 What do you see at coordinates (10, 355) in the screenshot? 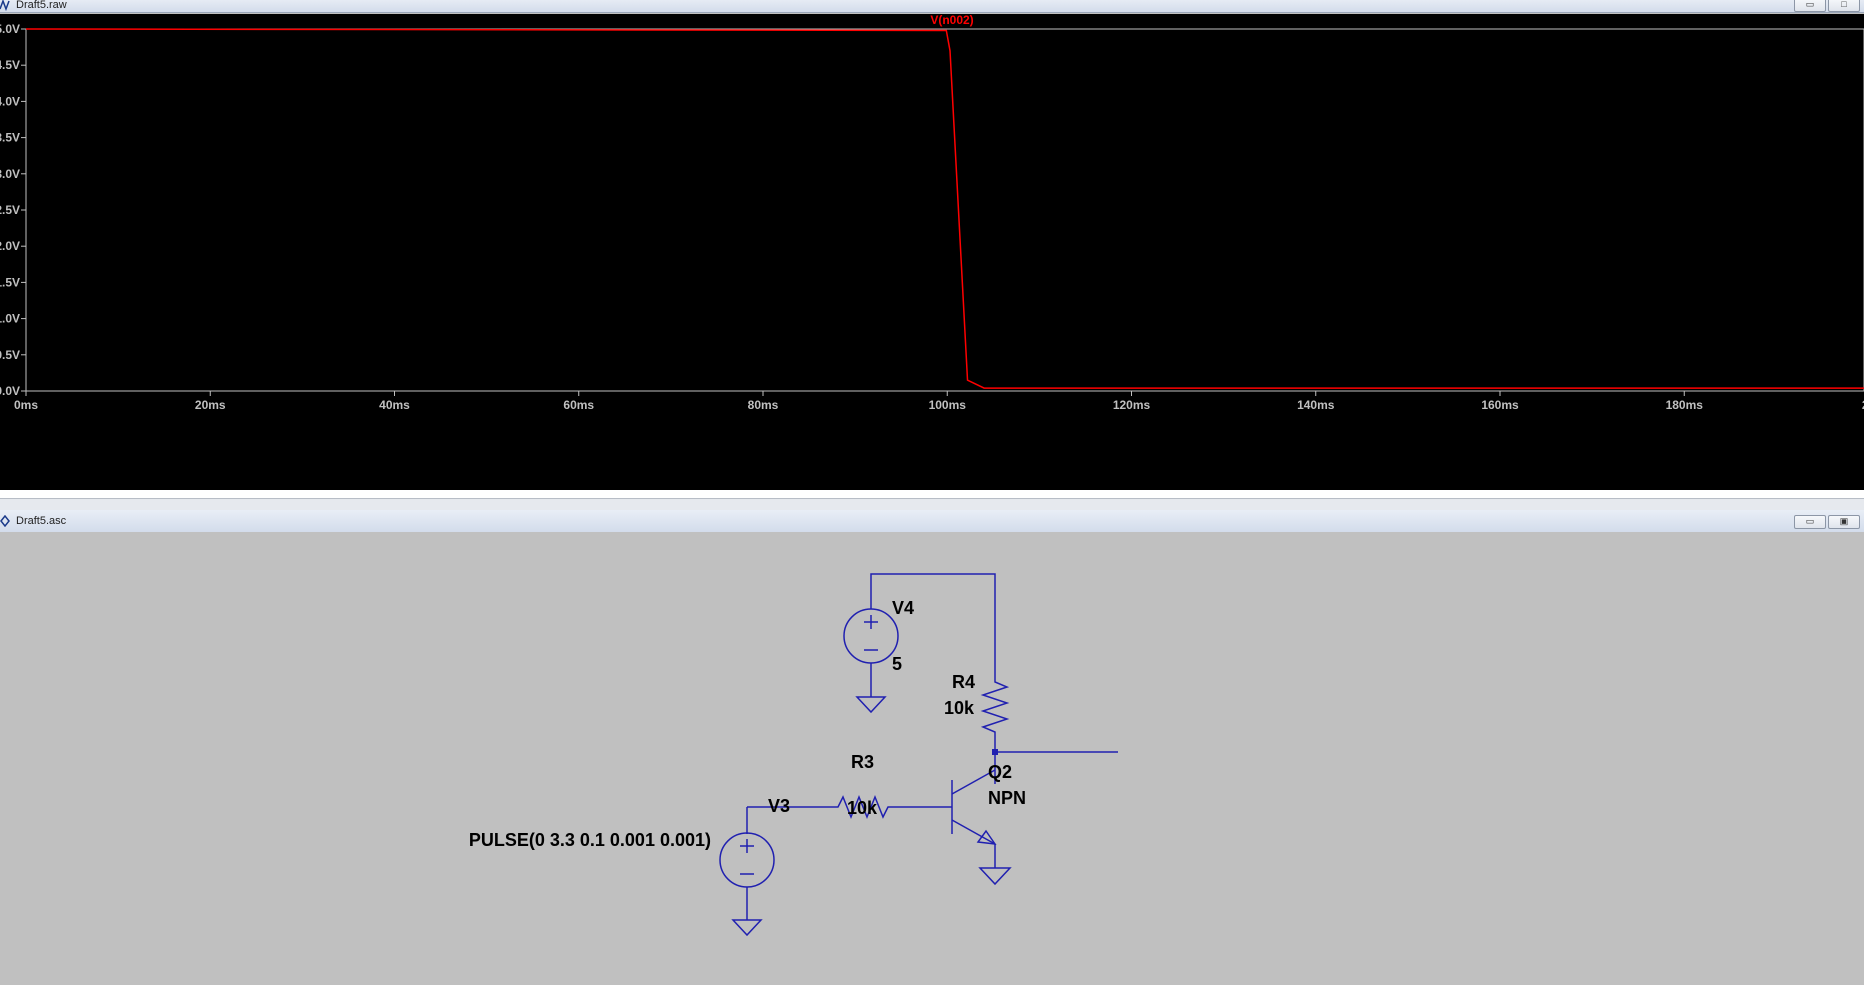
I see `y-tick-label: 0.5V` at bounding box center [10, 355].